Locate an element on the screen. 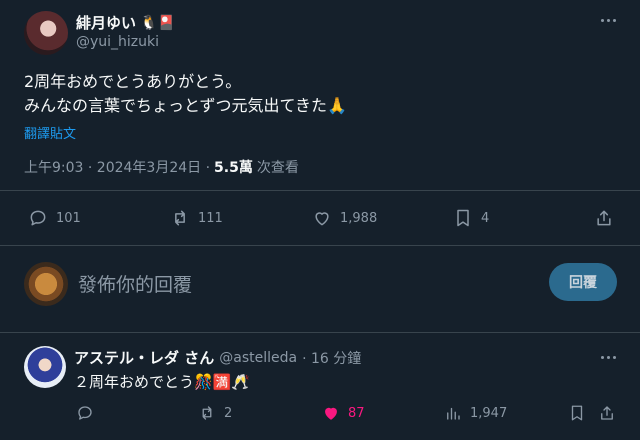 This screenshot has height=440, width=640. like-button: 1,988 is located at coordinates (344, 218).